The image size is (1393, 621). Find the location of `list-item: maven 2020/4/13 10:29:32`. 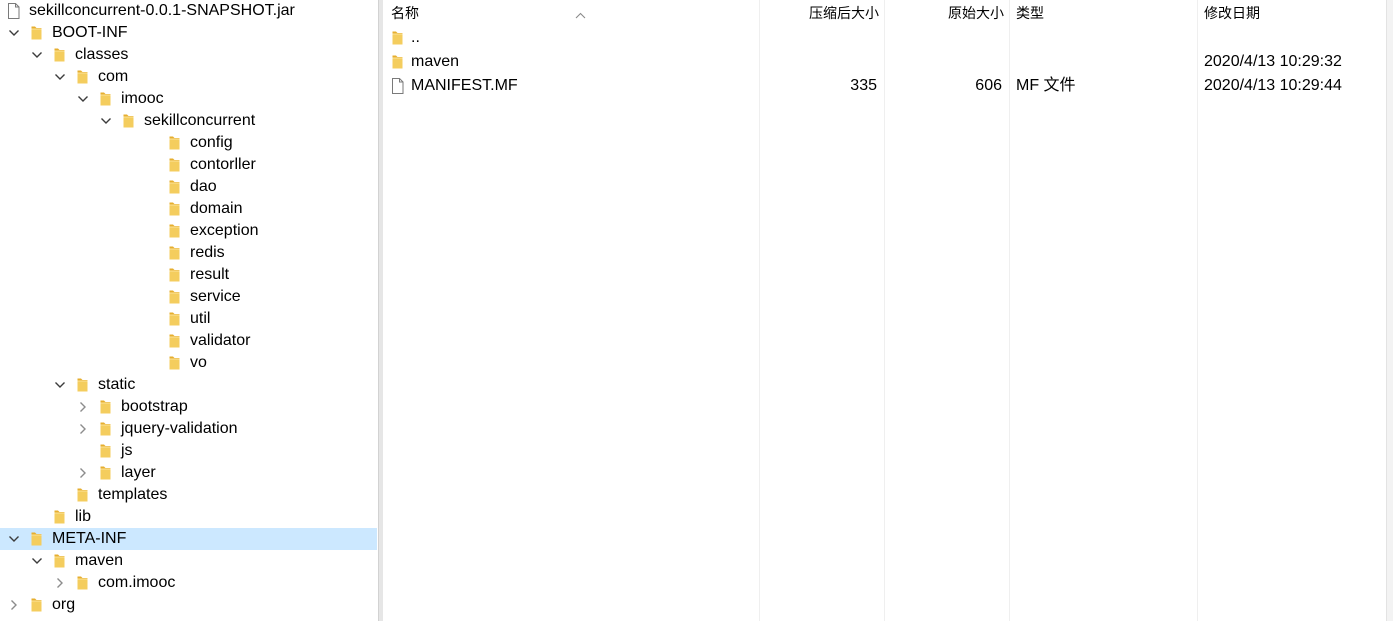

list-item: maven 2020/4/13 10:29:32 is located at coordinates (884, 62).